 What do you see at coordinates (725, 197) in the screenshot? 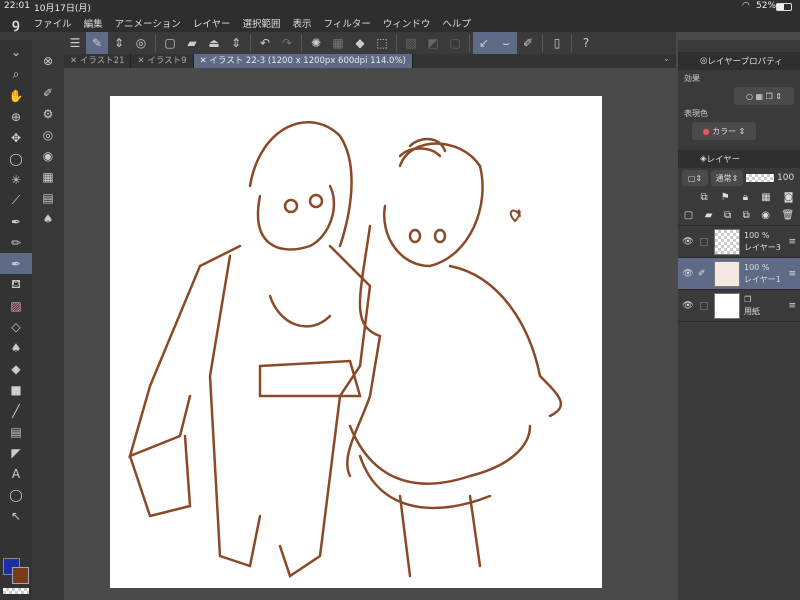
I see `reference-icon: ⚑` at bounding box center [725, 197].